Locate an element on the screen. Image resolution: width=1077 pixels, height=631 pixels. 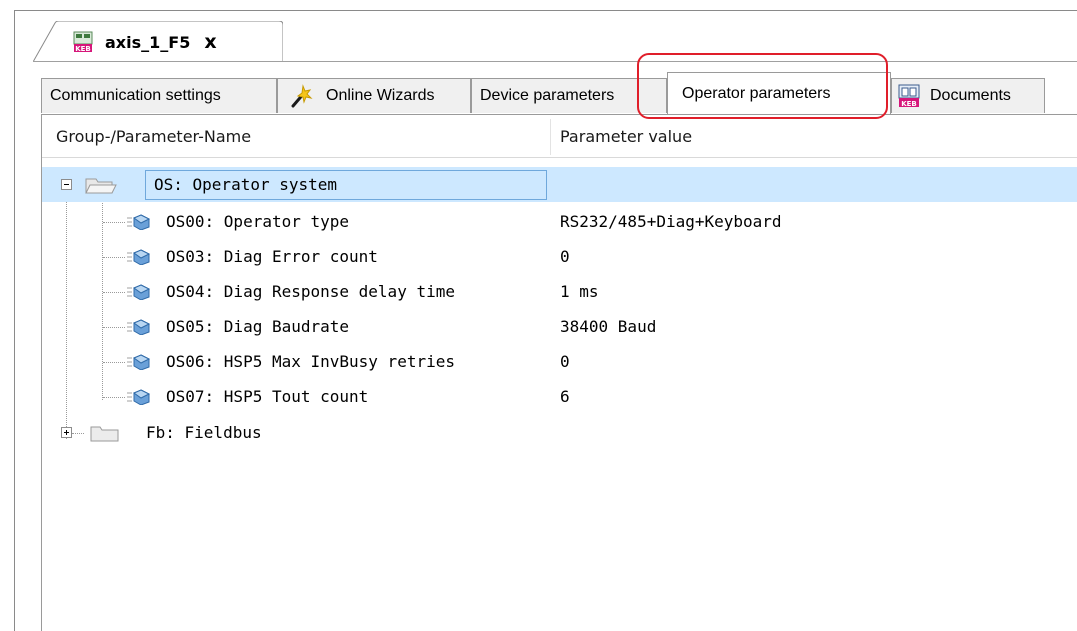
wizard-wand-icon is located at coordinates (302, 96).